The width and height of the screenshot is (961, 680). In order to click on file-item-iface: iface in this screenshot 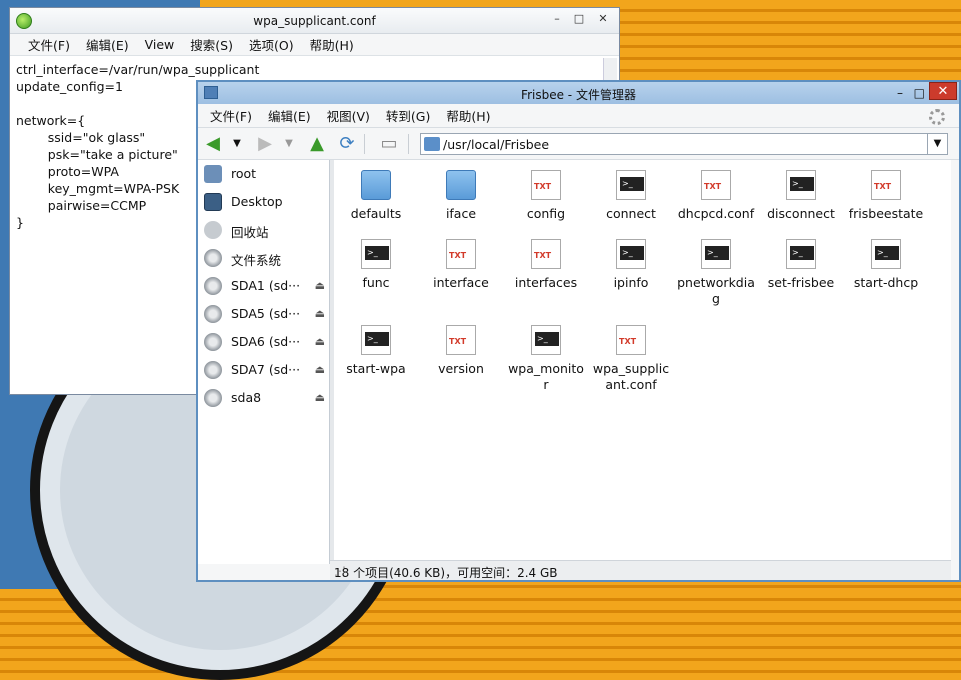, I will do `click(461, 196)`.